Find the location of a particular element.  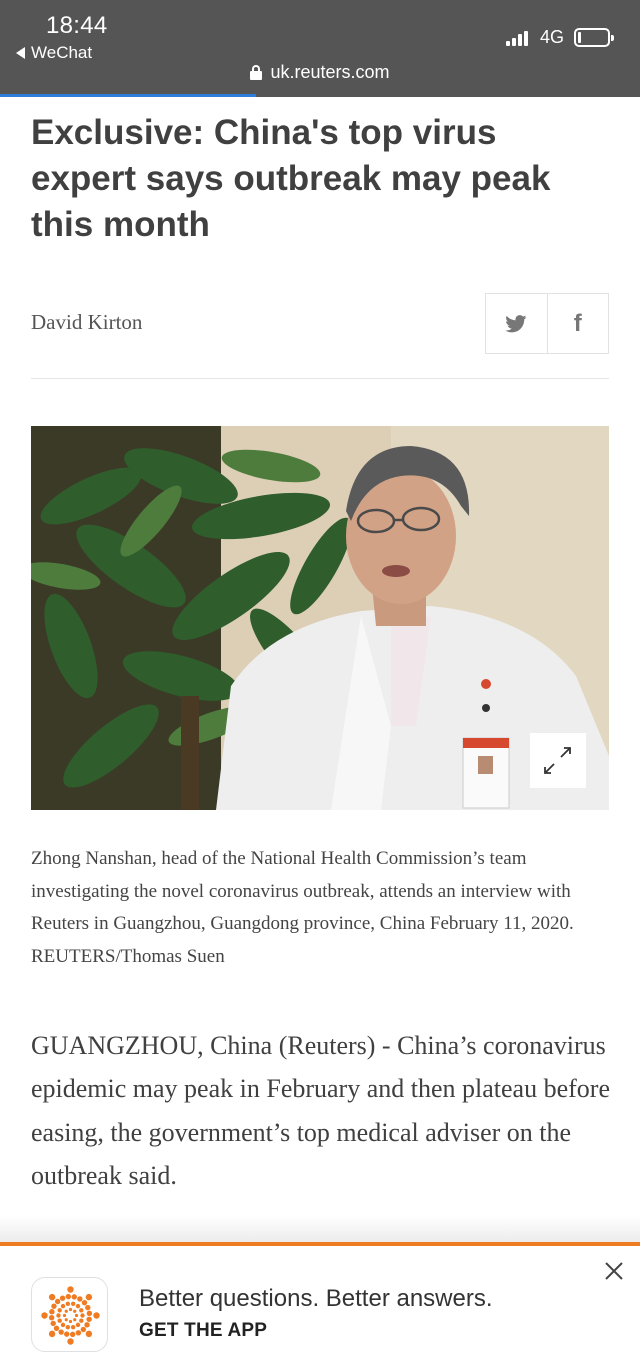

back-label: WeChat is located at coordinates (62, 52).